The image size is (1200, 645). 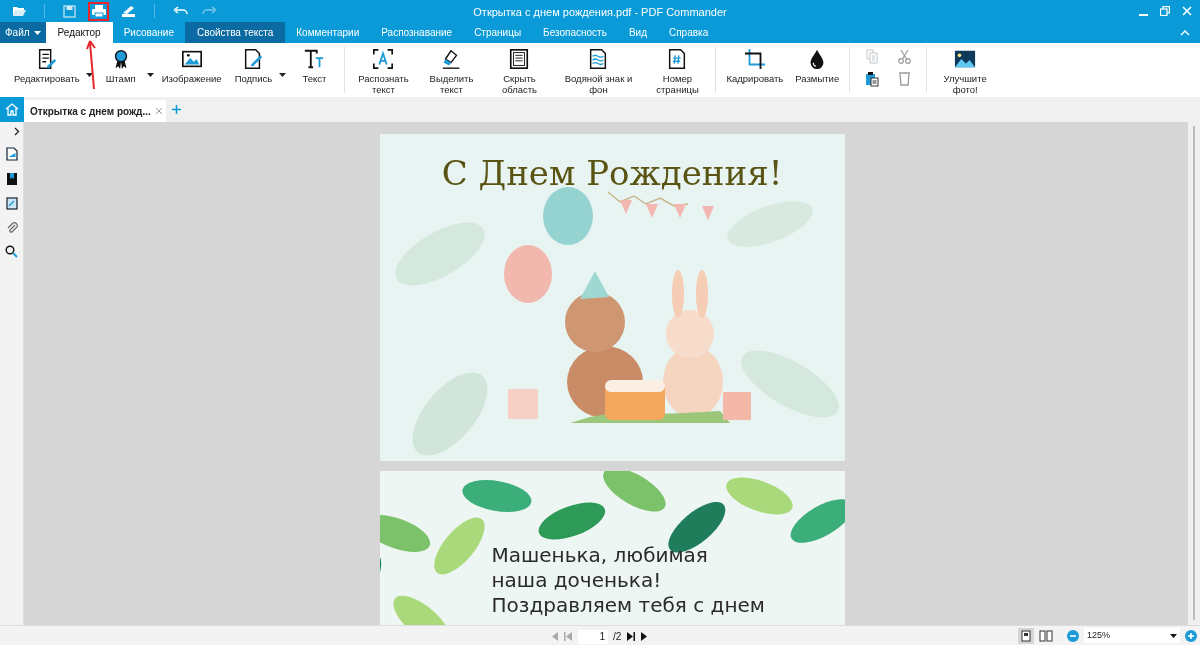 I want to click on collapse-ribbon-icon, so click(x=1185, y=32).